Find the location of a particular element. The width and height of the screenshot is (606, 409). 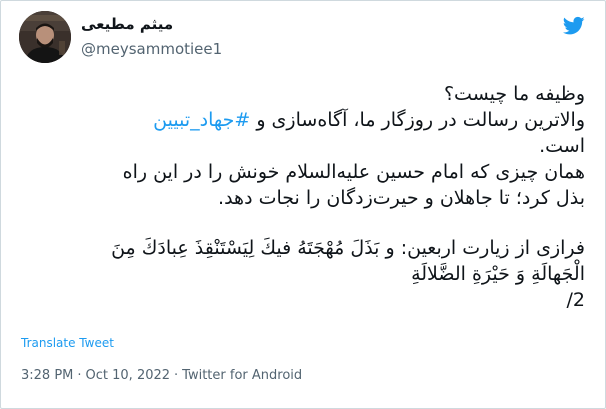

hashtag-link: #جهاد_تبیین is located at coordinates (201, 120).